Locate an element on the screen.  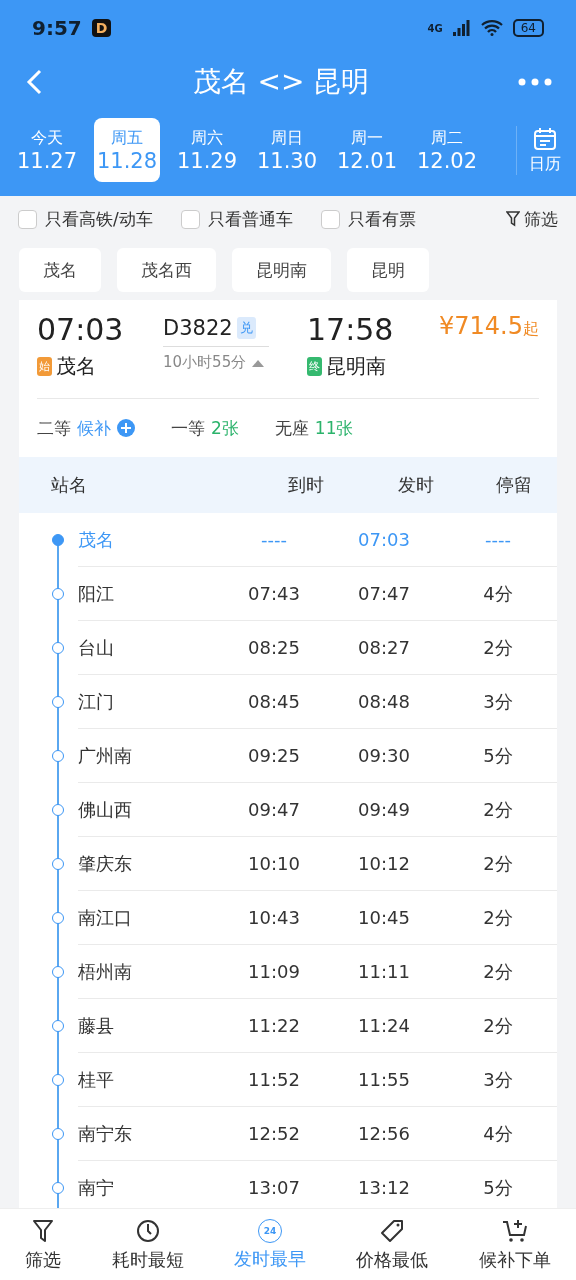
arrival-cell-text: 10:10 is located at coordinates (274, 863).